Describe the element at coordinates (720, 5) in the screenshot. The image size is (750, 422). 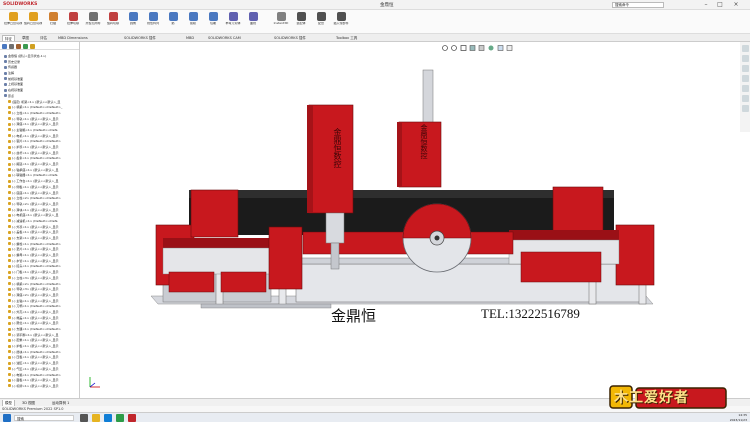
I see `maximize-button: □` at that location.